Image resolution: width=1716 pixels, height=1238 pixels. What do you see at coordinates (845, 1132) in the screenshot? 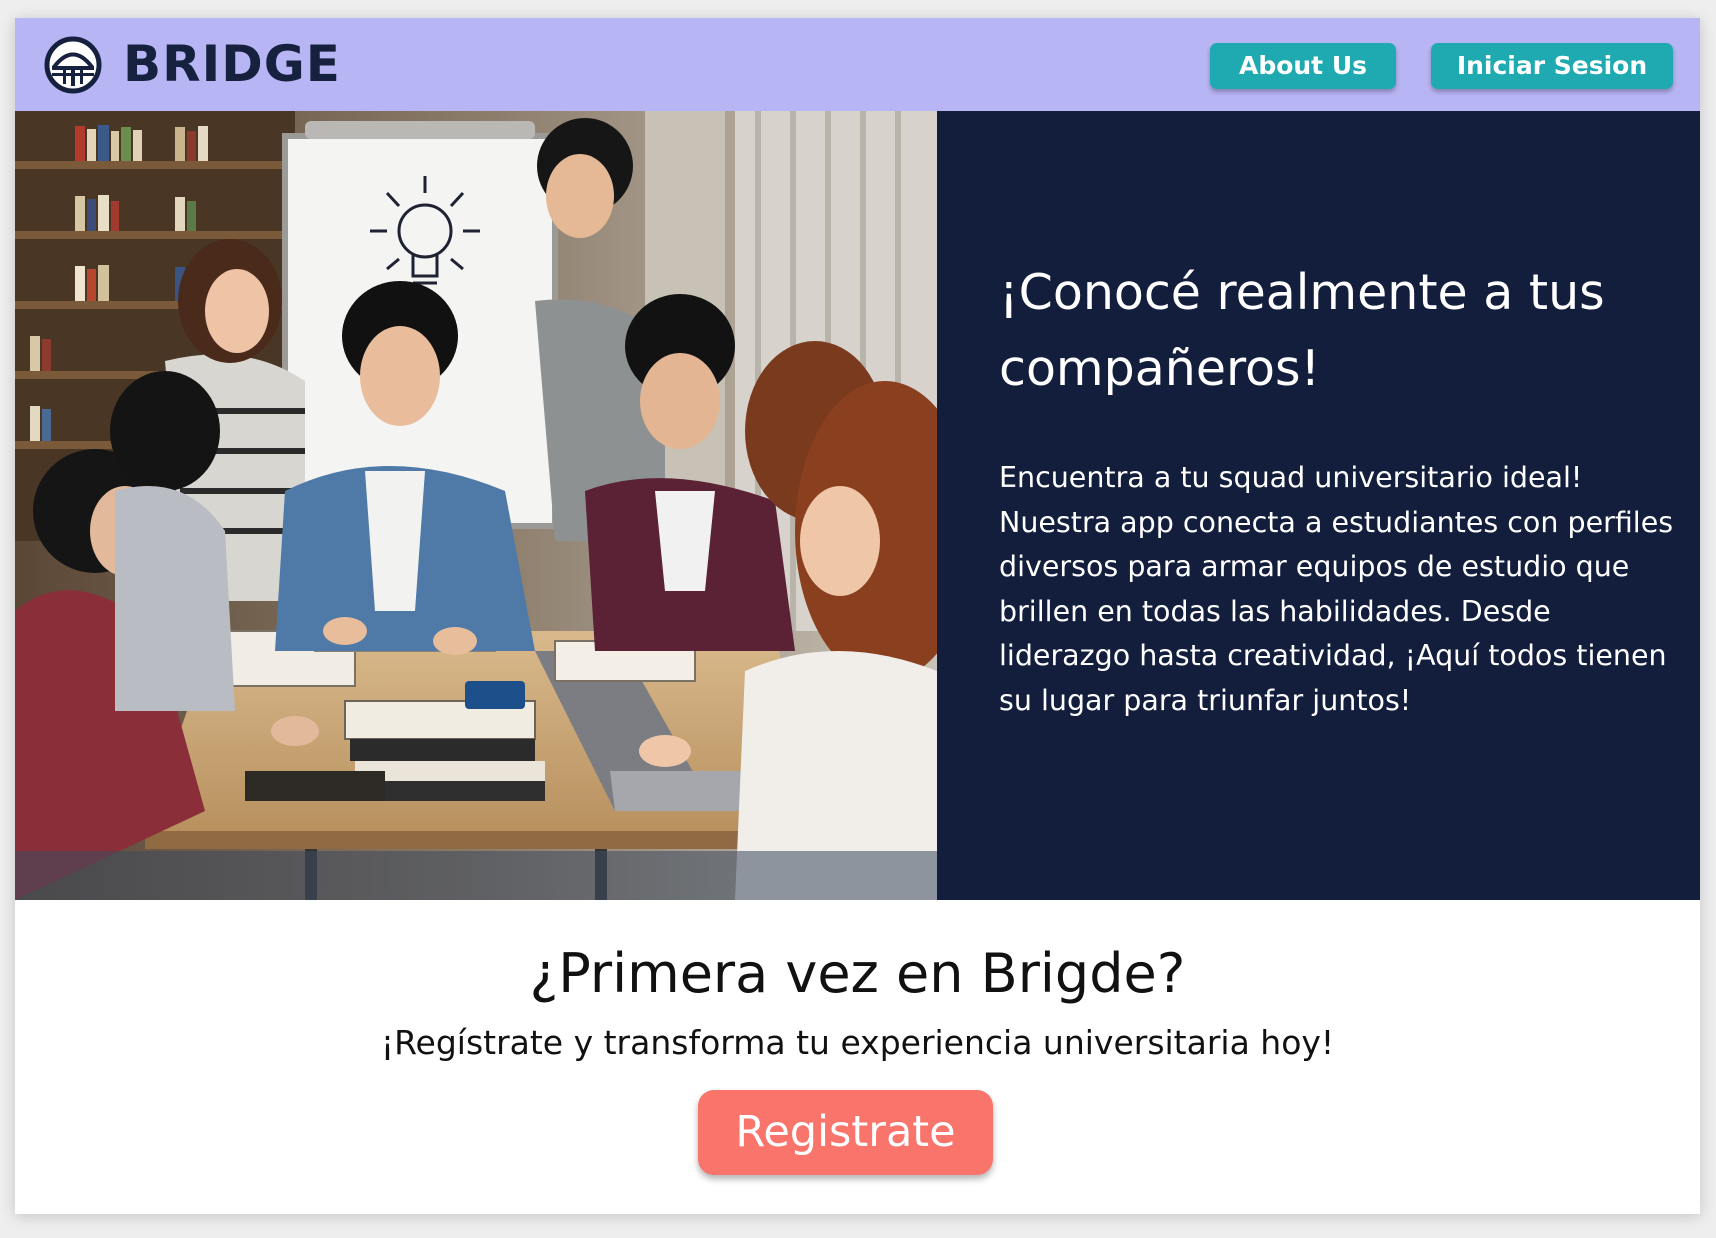
I see `register-button: Registrate` at bounding box center [845, 1132].